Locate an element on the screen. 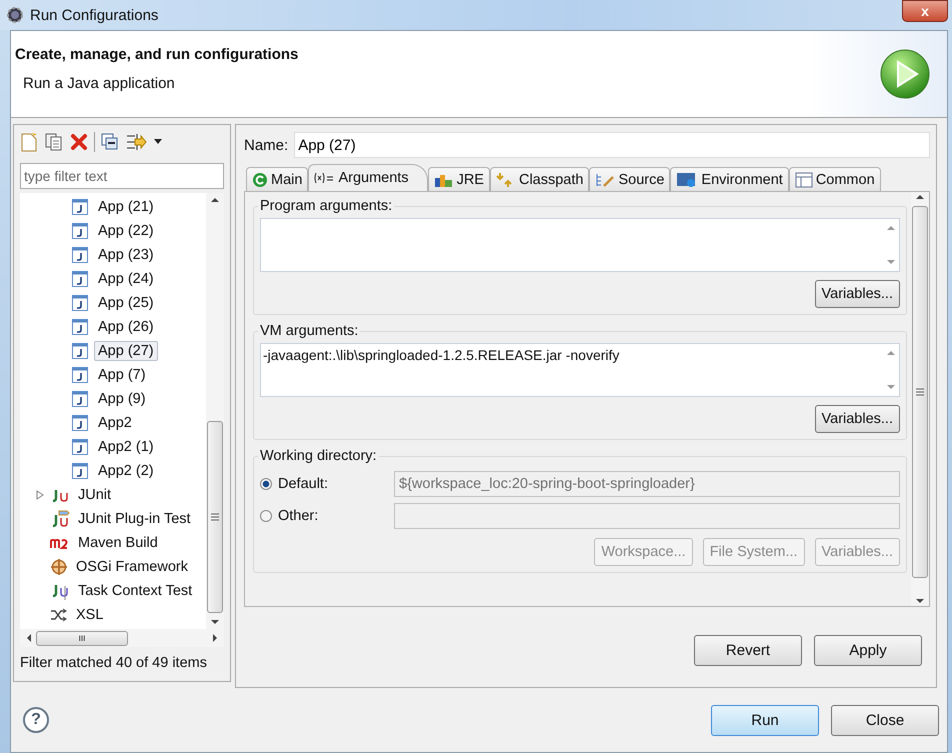 The width and height of the screenshot is (952, 753). dialog-button: Close is located at coordinates (885, 720).